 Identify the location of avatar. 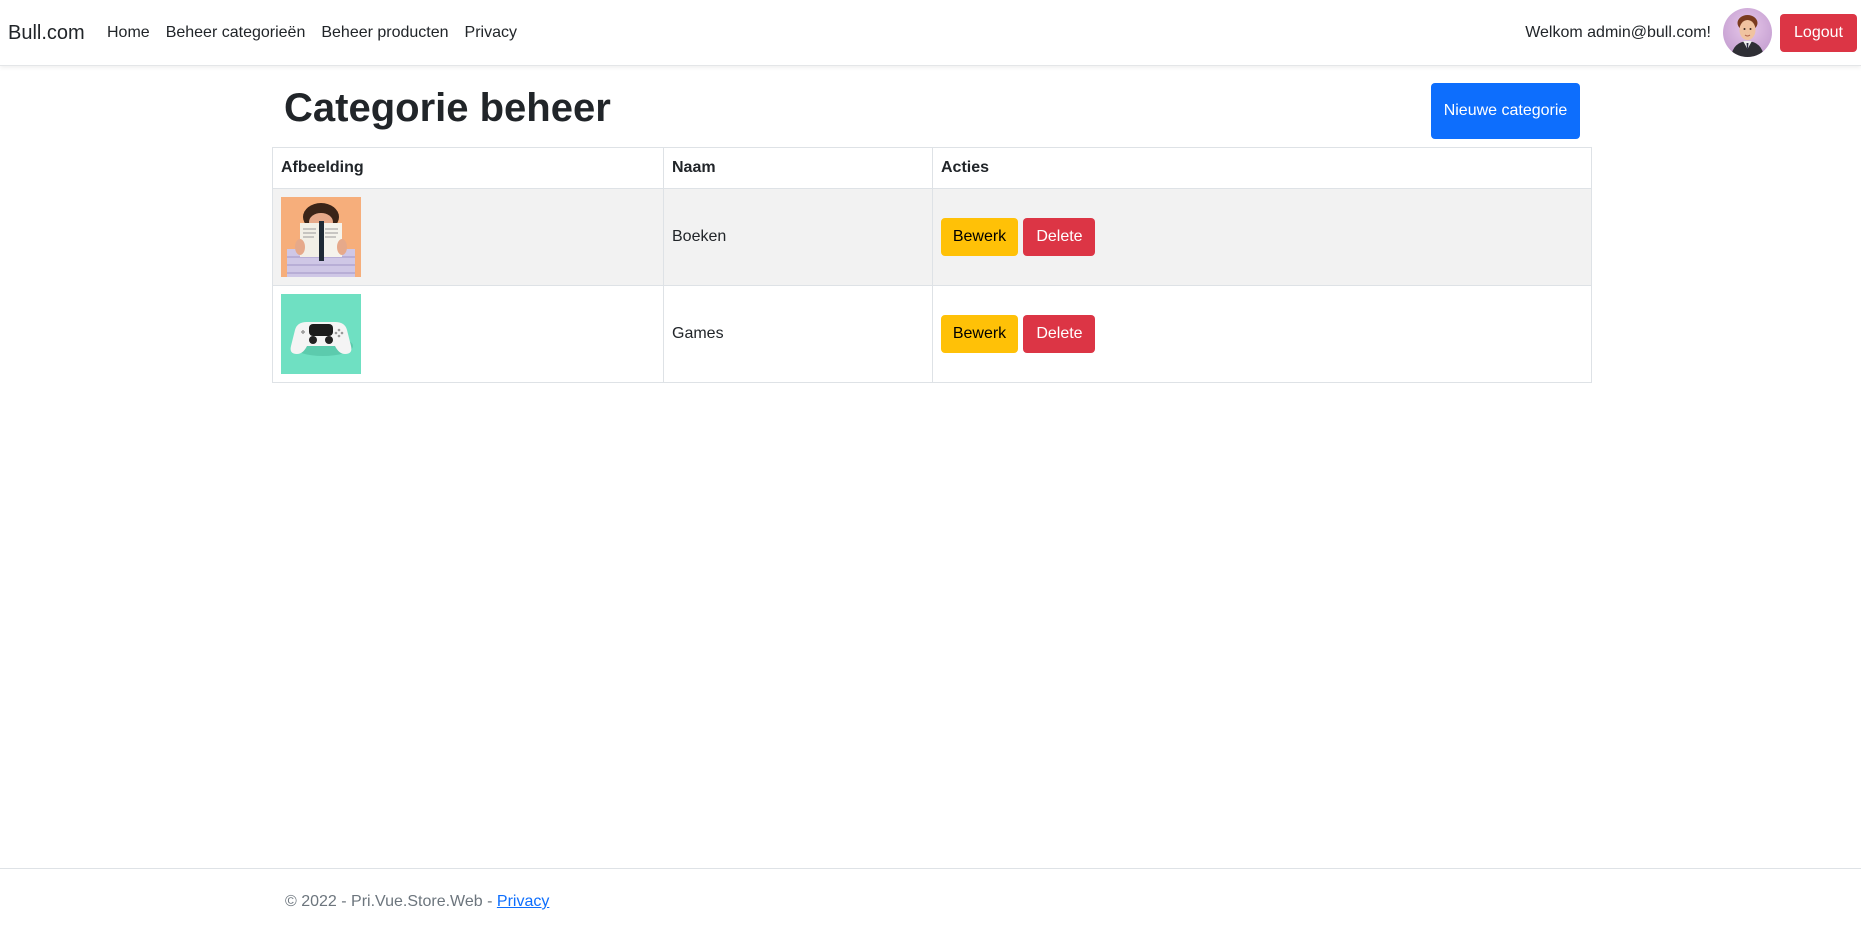
(1747, 32).